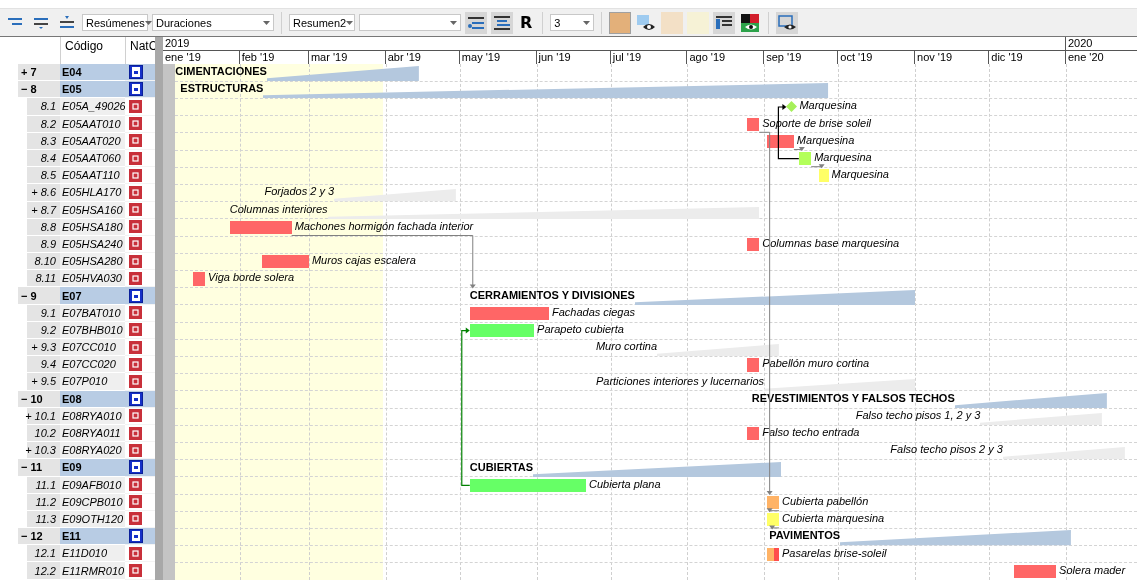 The width and height of the screenshot is (1137, 580). Describe the element at coordinates (299, 191) in the screenshot. I see `group-label: Forjados 2 y 3` at that location.